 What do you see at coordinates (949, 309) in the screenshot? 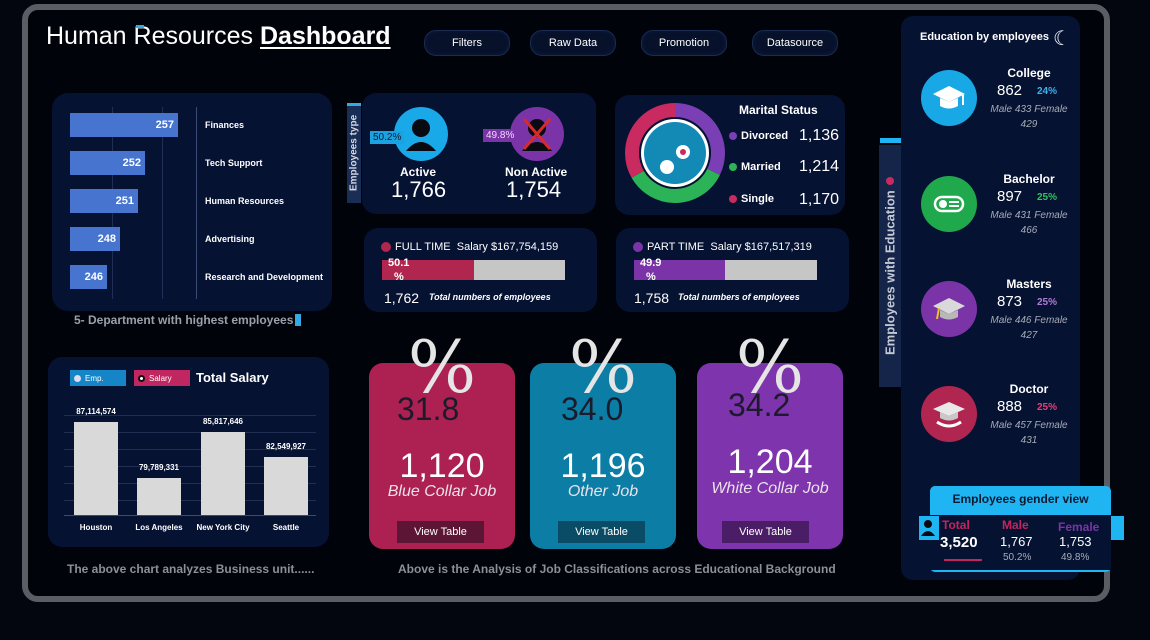
I see `mortarboard-icon` at bounding box center [949, 309].